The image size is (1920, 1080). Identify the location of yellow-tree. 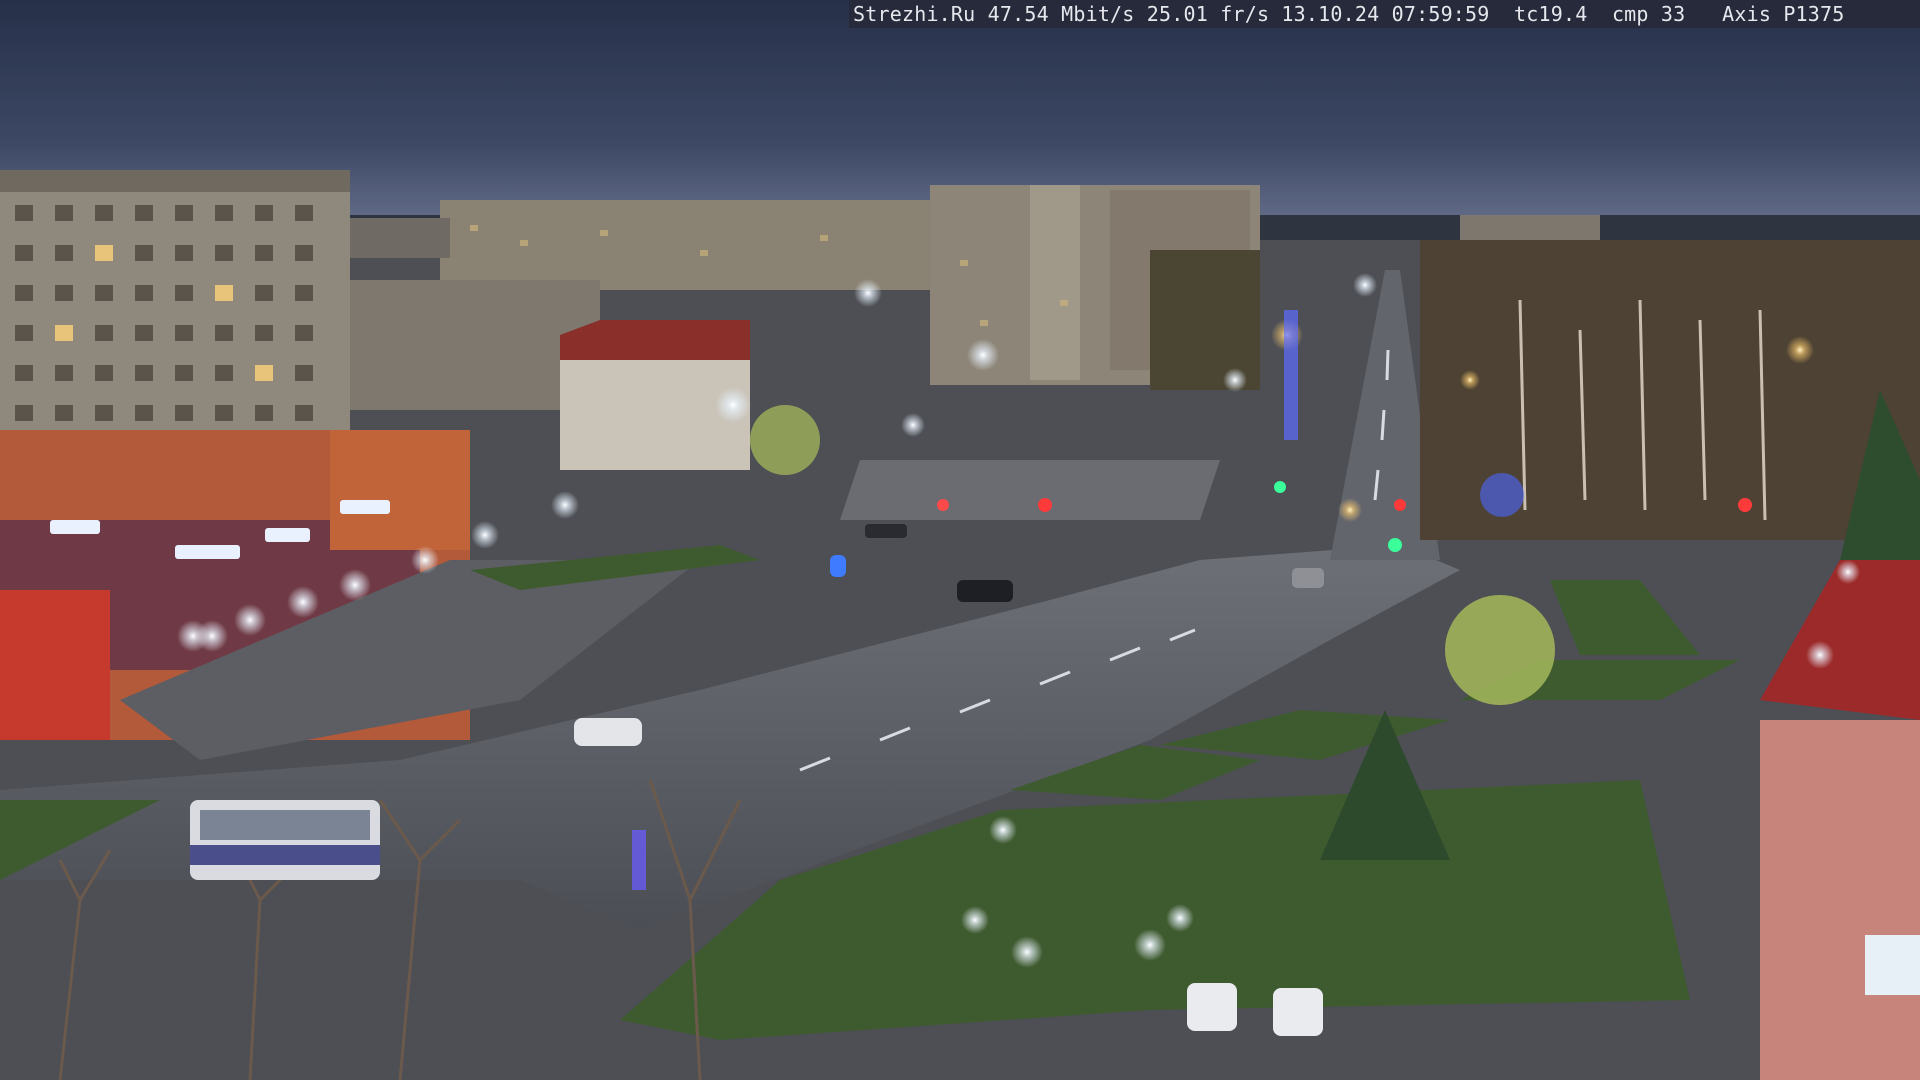
(1500, 650).